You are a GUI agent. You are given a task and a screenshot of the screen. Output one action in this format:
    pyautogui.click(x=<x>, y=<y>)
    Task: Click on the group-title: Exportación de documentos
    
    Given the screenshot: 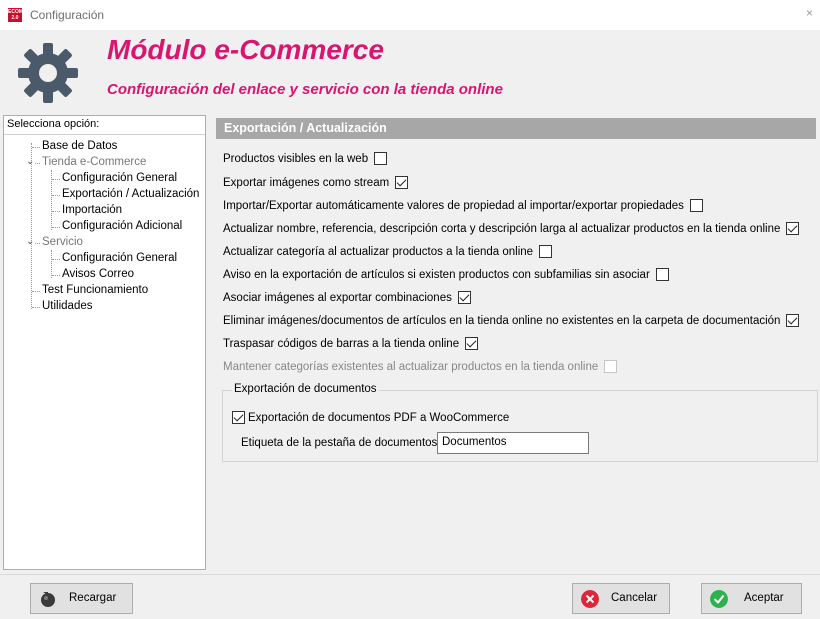 What is the action you would take?
    pyautogui.click(x=305, y=389)
    